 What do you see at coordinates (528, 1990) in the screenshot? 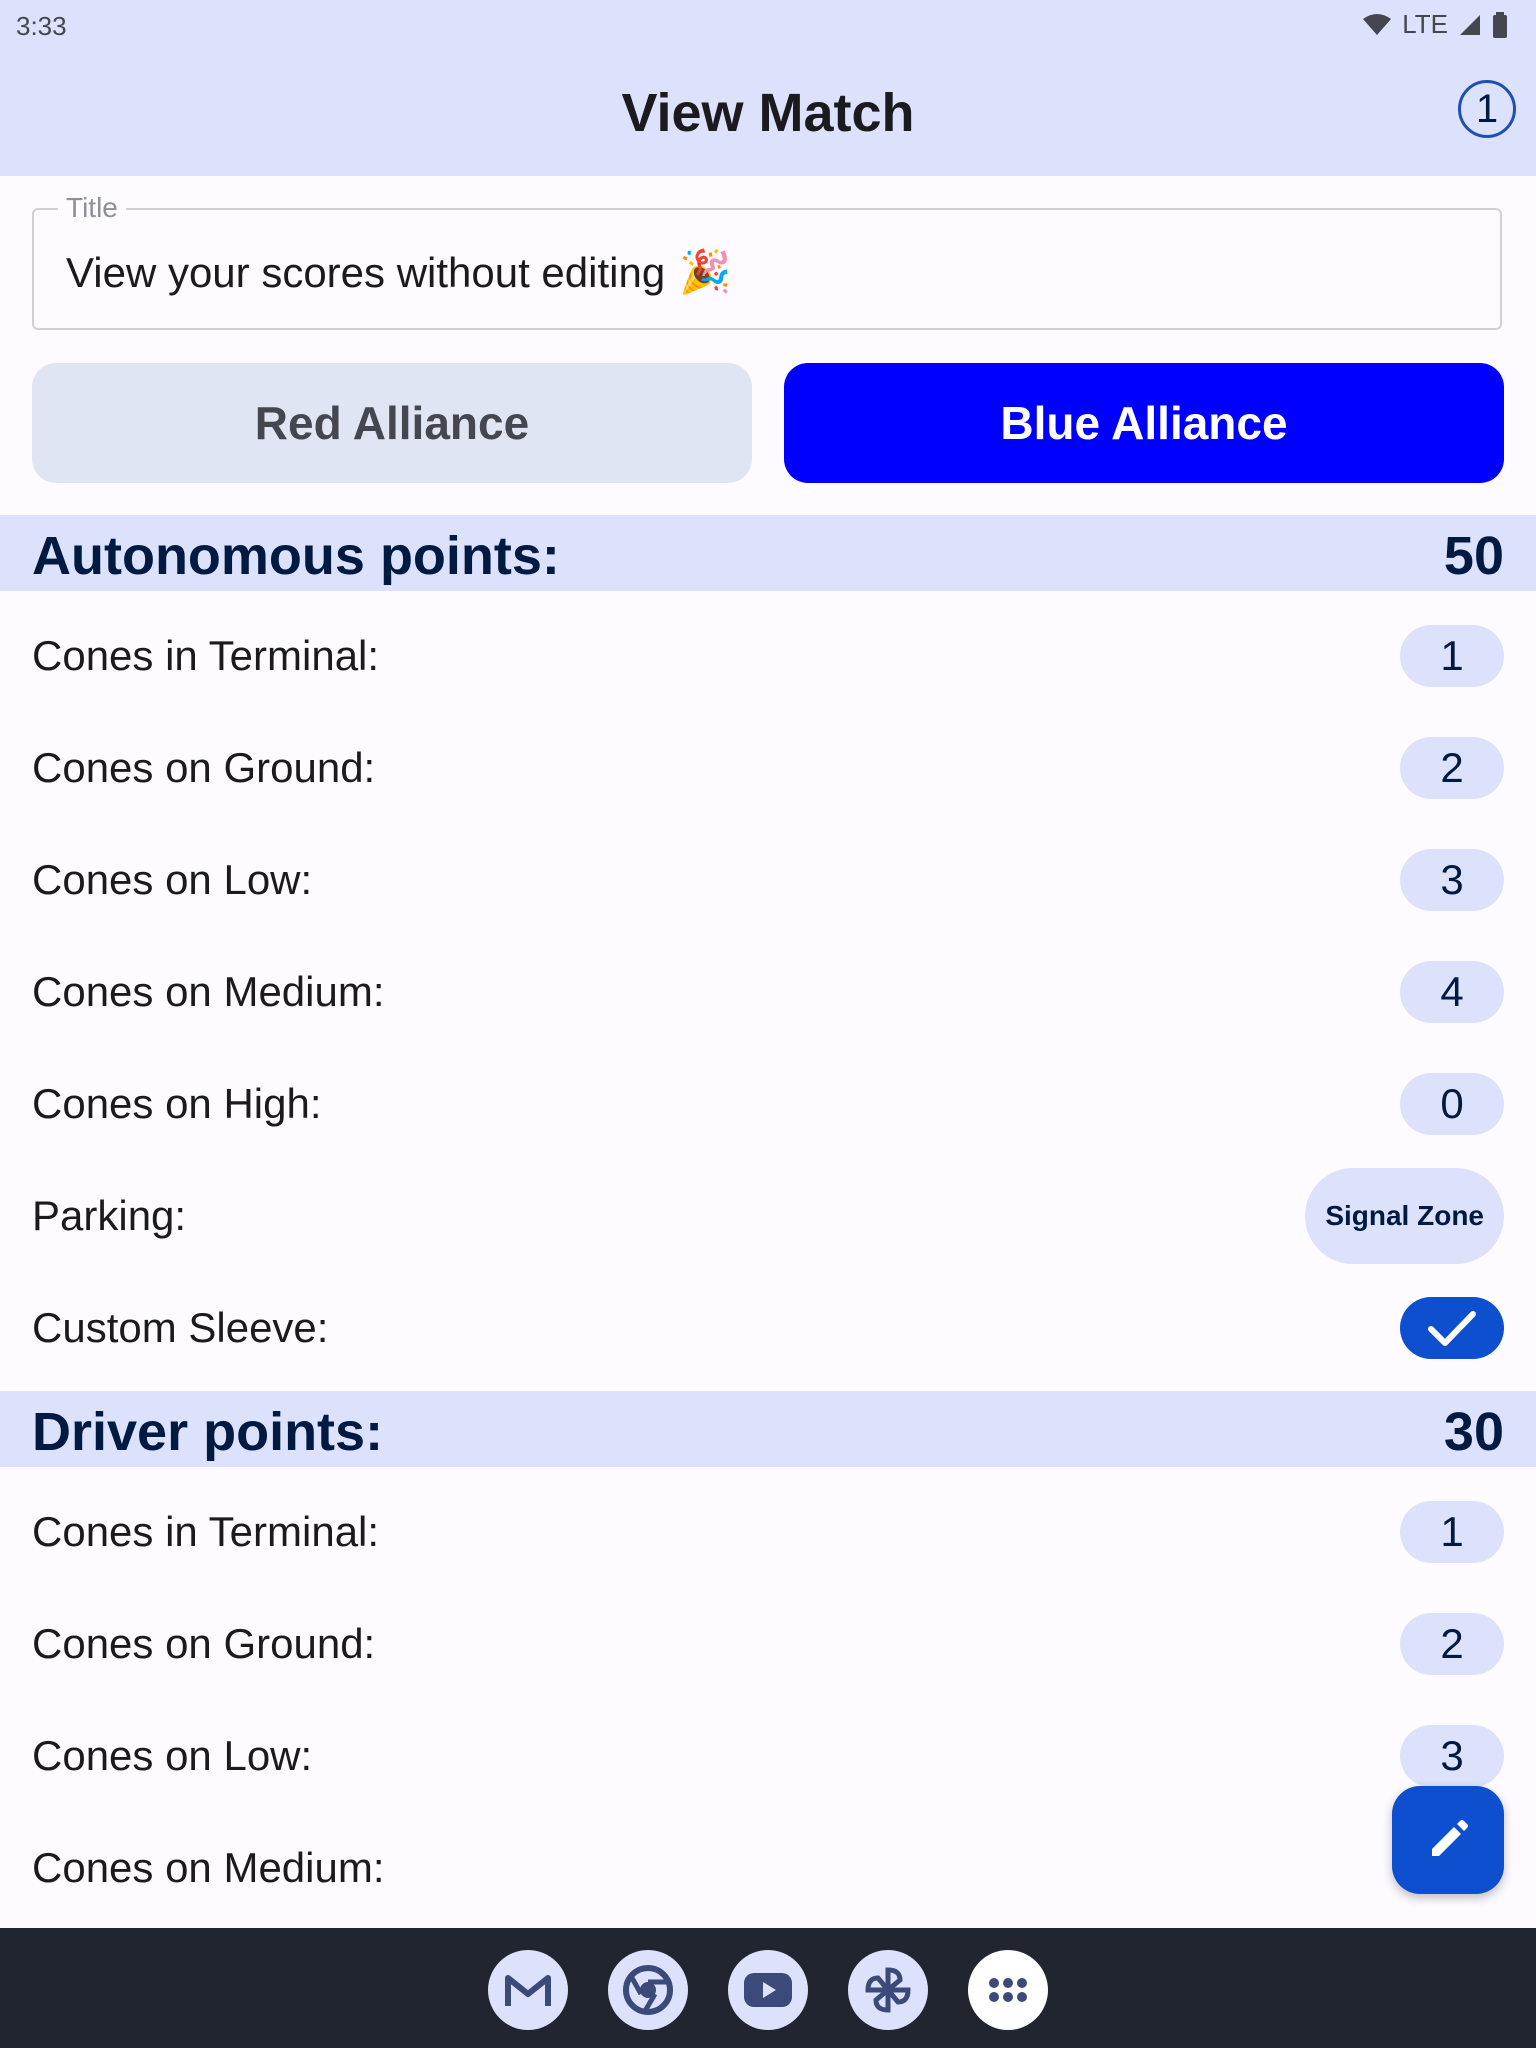
I see `gmail-icon` at bounding box center [528, 1990].